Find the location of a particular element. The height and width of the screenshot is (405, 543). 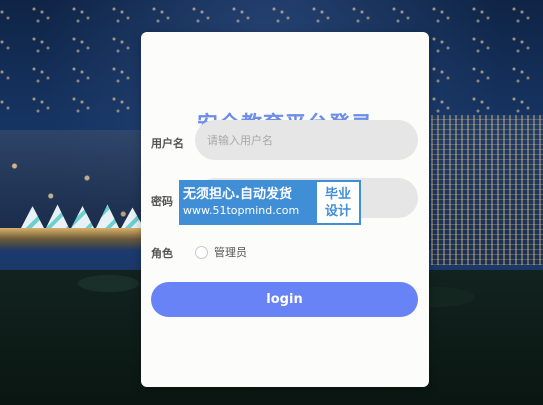

watermark-text-block: 无须担心.自动发货 www.51topmind.com is located at coordinates (247, 202).